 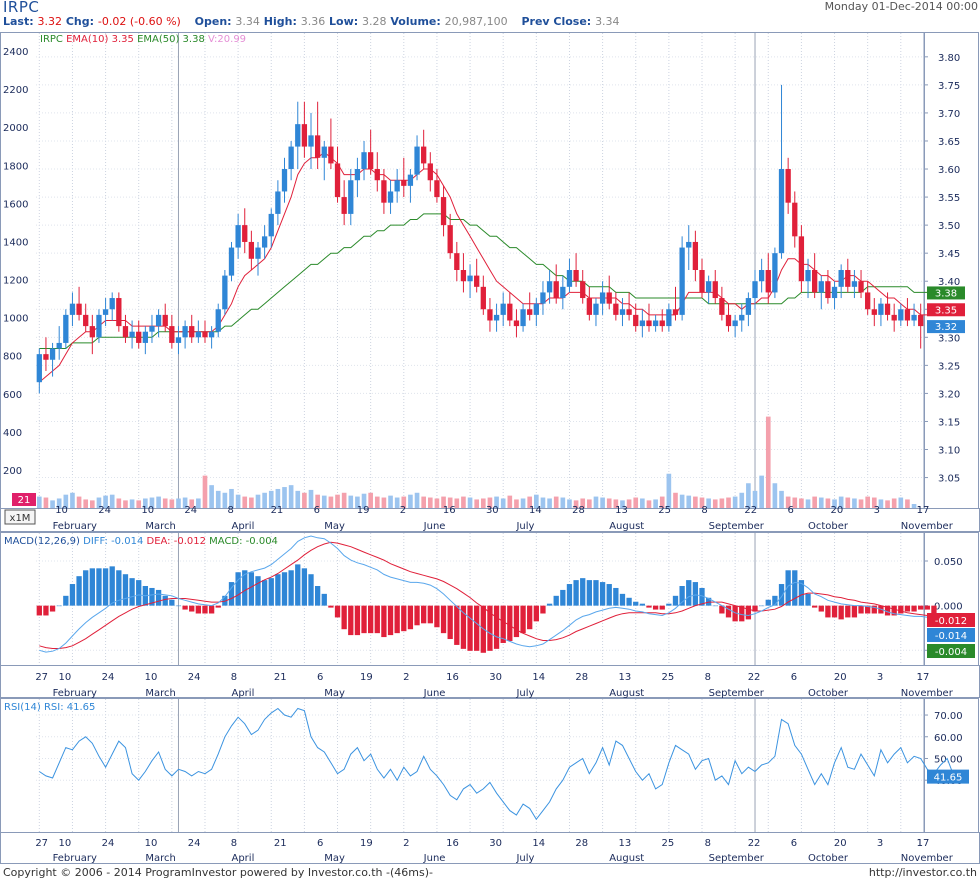 What do you see at coordinates (949, 170) in the screenshot?
I see `price-tick-label: 3.60` at bounding box center [949, 170].